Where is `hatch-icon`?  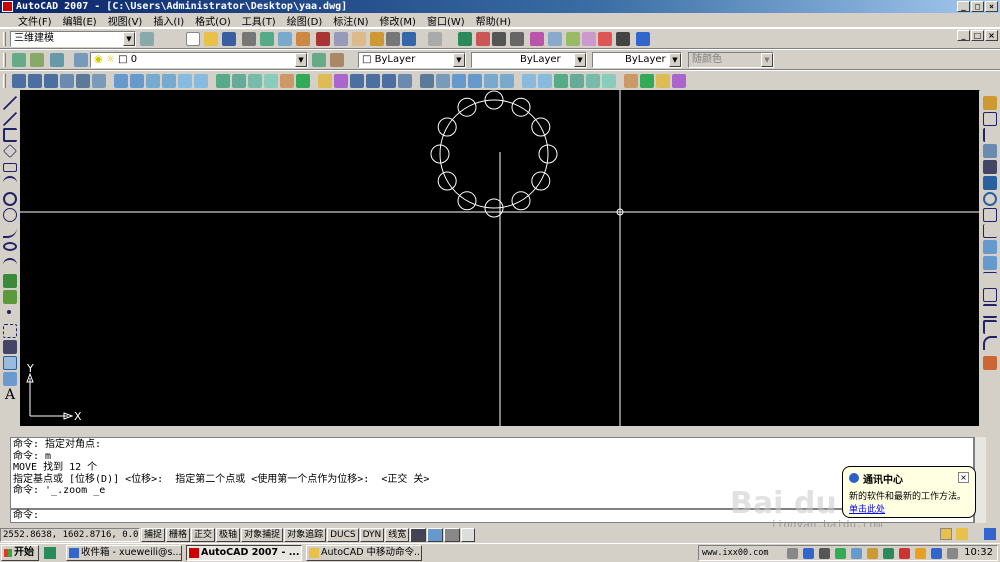 hatch-icon is located at coordinates (10, 331).